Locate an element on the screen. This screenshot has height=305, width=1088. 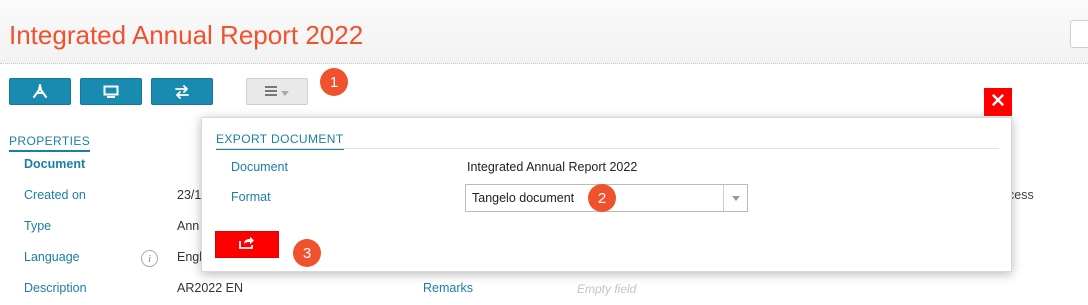
export-button is located at coordinates (247, 244).